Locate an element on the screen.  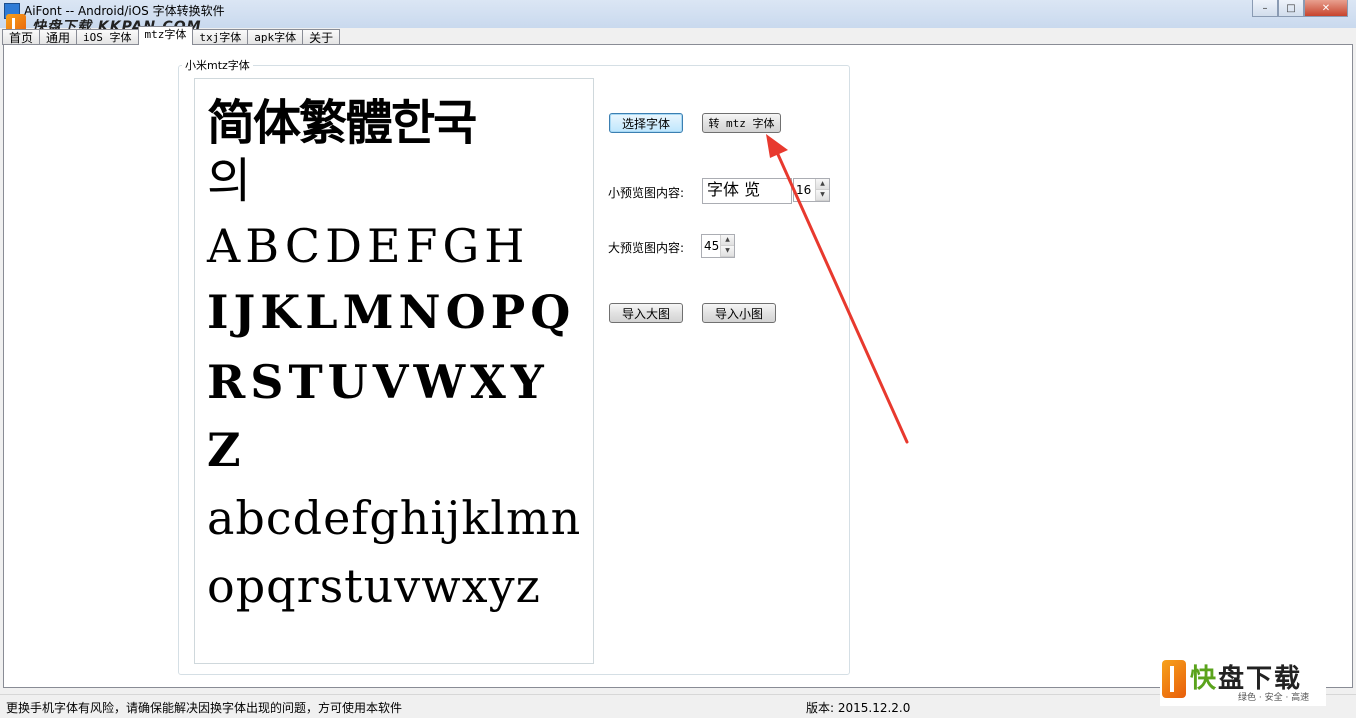
small-preview-spin-buttons: ▲ ▼ is located at coordinates (822, 190).